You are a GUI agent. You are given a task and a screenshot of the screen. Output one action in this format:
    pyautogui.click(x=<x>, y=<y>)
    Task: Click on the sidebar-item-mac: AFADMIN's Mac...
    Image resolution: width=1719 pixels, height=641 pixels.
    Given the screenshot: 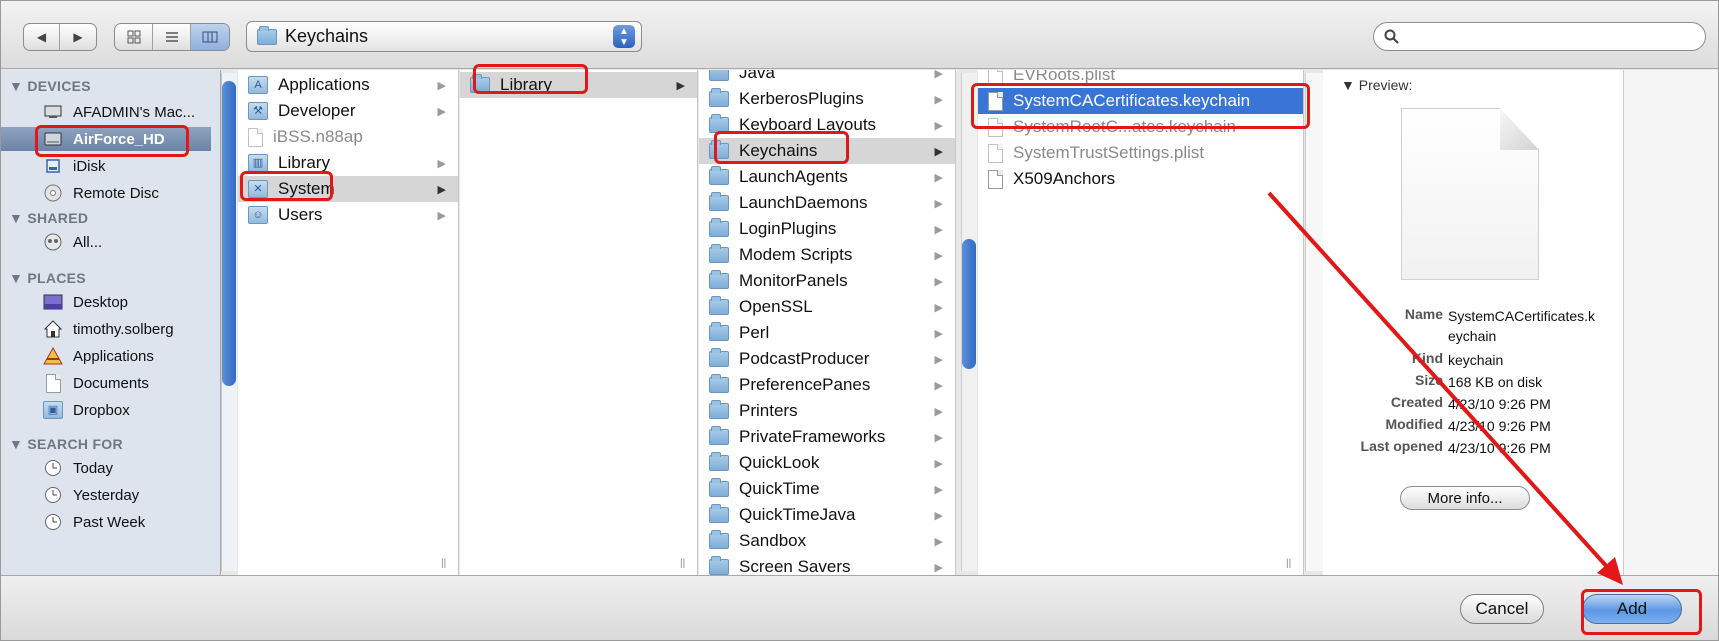 What is the action you would take?
    pyautogui.click(x=106, y=112)
    